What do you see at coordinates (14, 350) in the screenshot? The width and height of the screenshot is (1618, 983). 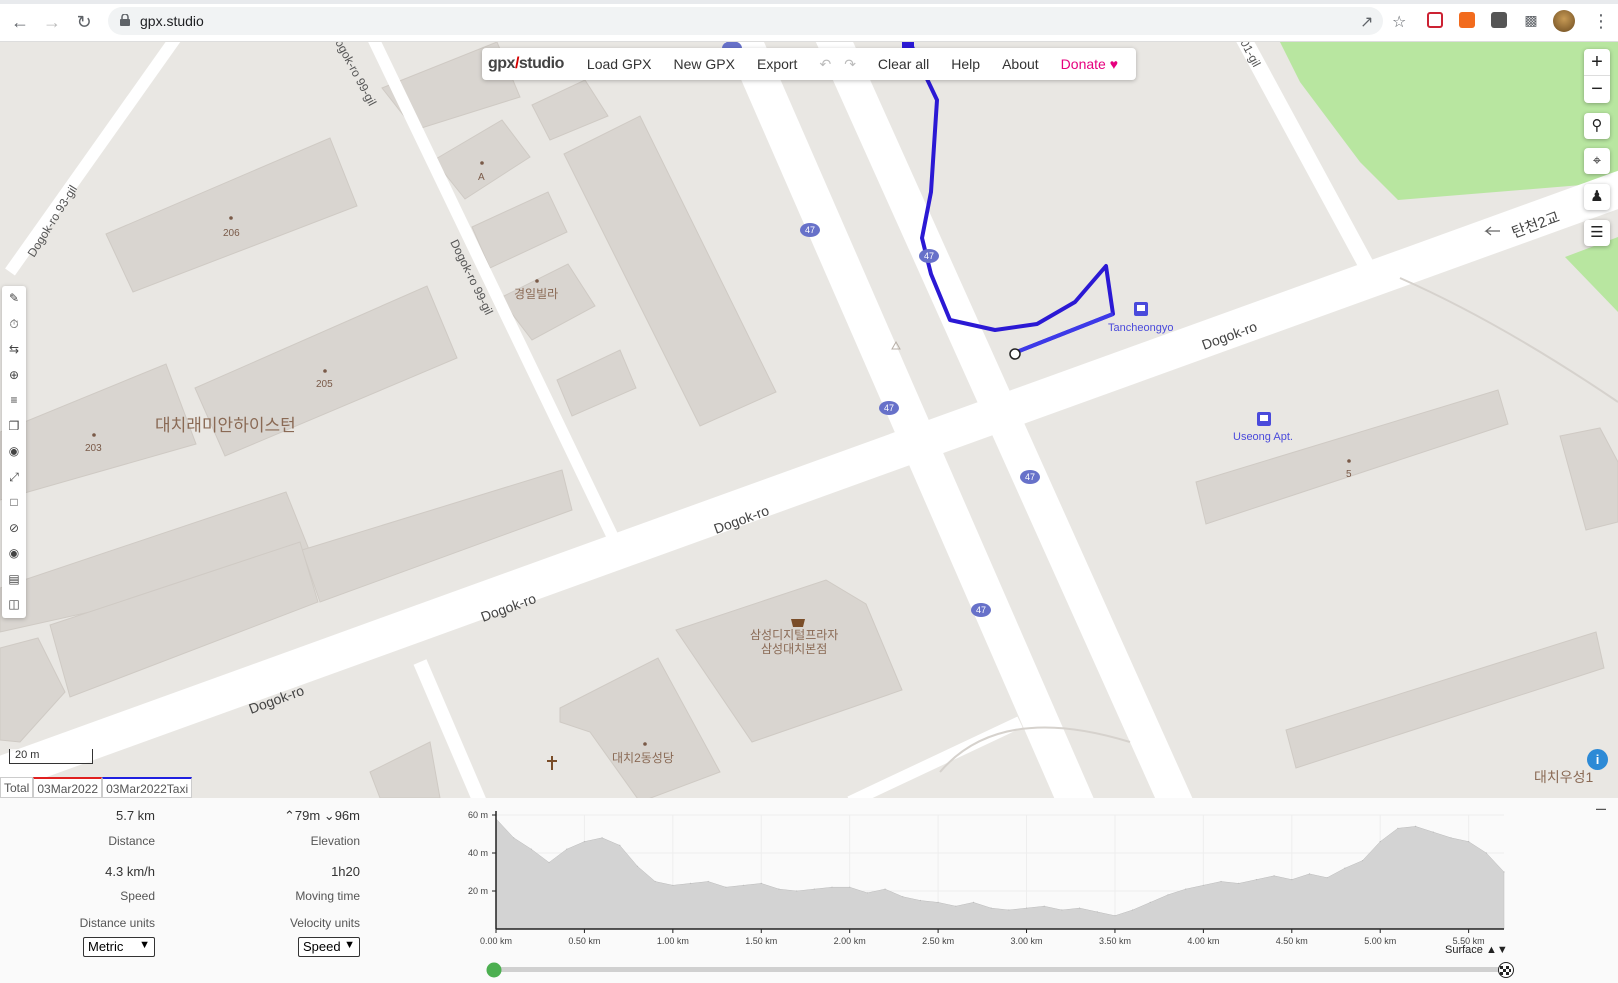 I see `reverse-arrows-icon: ⇆` at bounding box center [14, 350].